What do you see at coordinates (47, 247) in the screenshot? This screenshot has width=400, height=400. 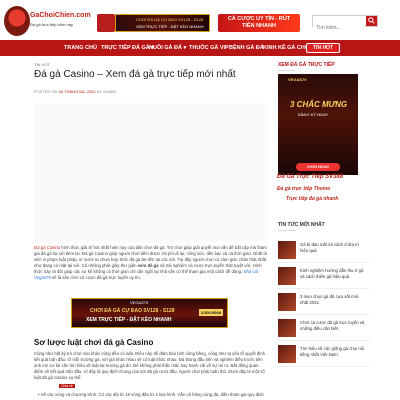 I see `lead-link: Đá gà Casino` at bounding box center [47, 247].